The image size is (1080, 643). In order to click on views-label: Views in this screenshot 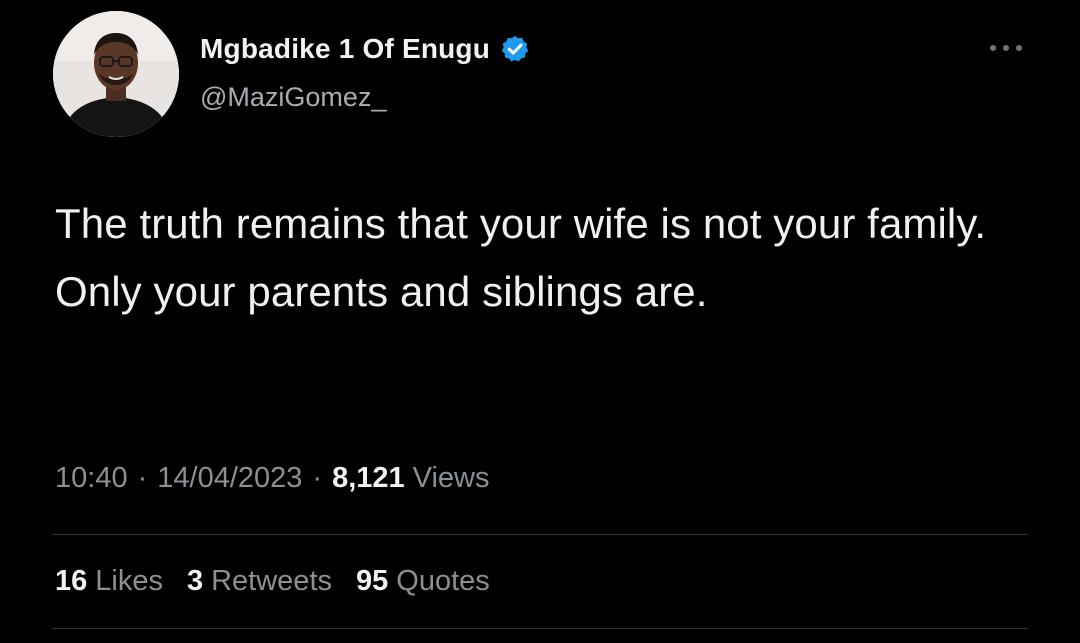, I will do `click(451, 478)`.